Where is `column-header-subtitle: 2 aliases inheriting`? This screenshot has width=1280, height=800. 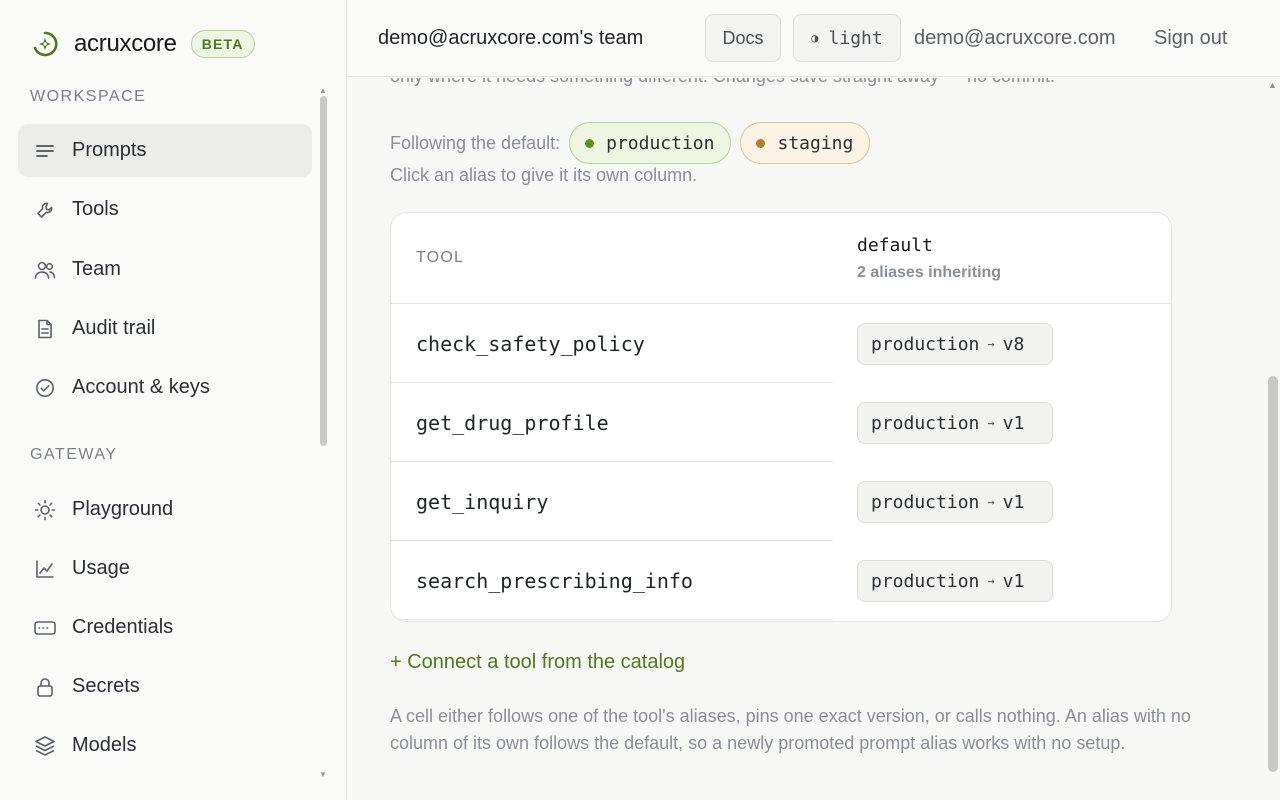 column-header-subtitle: 2 aliases inheriting is located at coordinates (929, 272).